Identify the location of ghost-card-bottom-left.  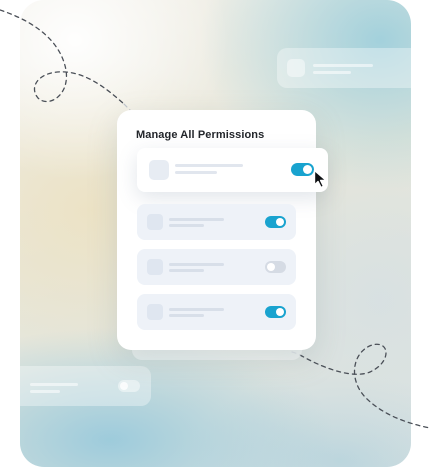
(85, 386).